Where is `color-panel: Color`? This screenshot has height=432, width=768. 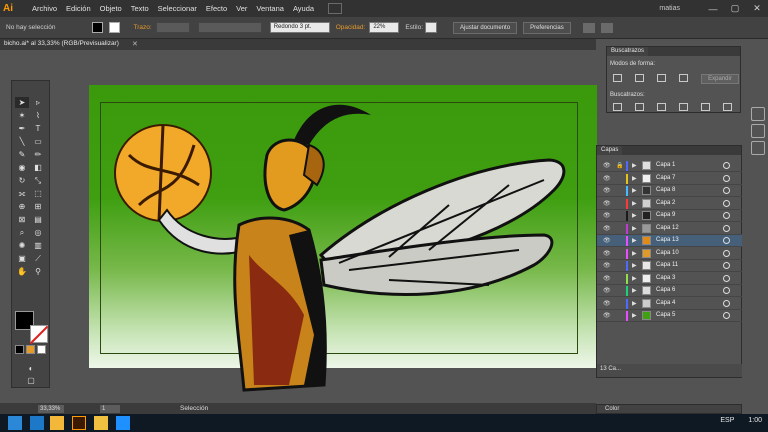 color-panel: Color is located at coordinates (669, 409).